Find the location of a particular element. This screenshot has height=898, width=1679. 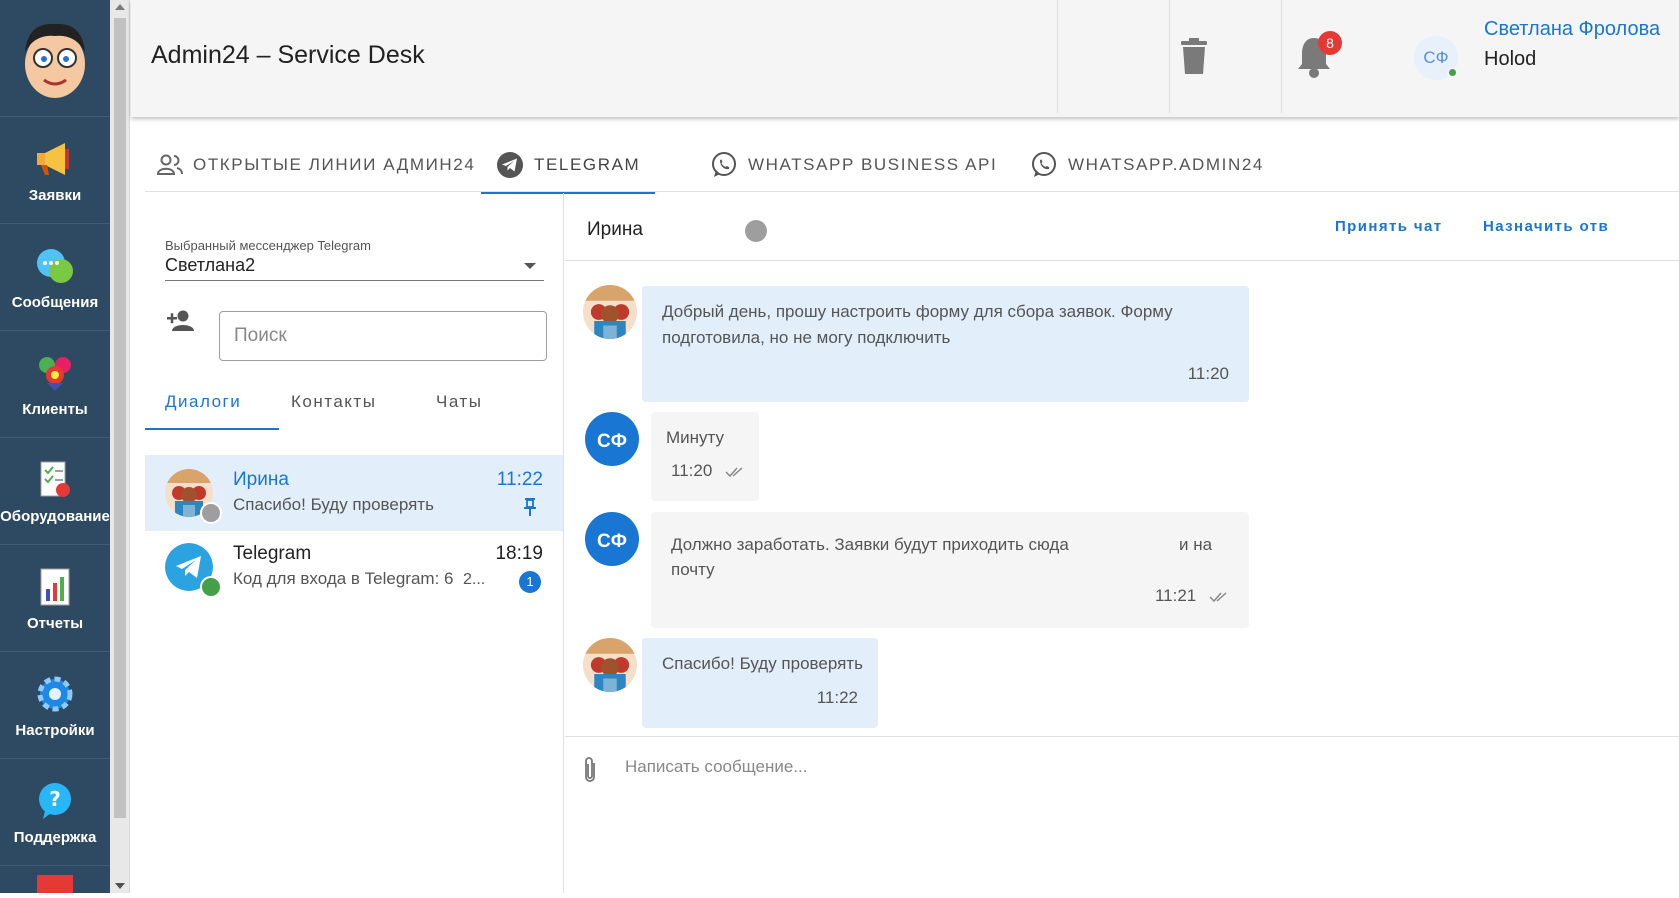

sidebar-item-settings: Настройки is located at coordinates (55, 705).